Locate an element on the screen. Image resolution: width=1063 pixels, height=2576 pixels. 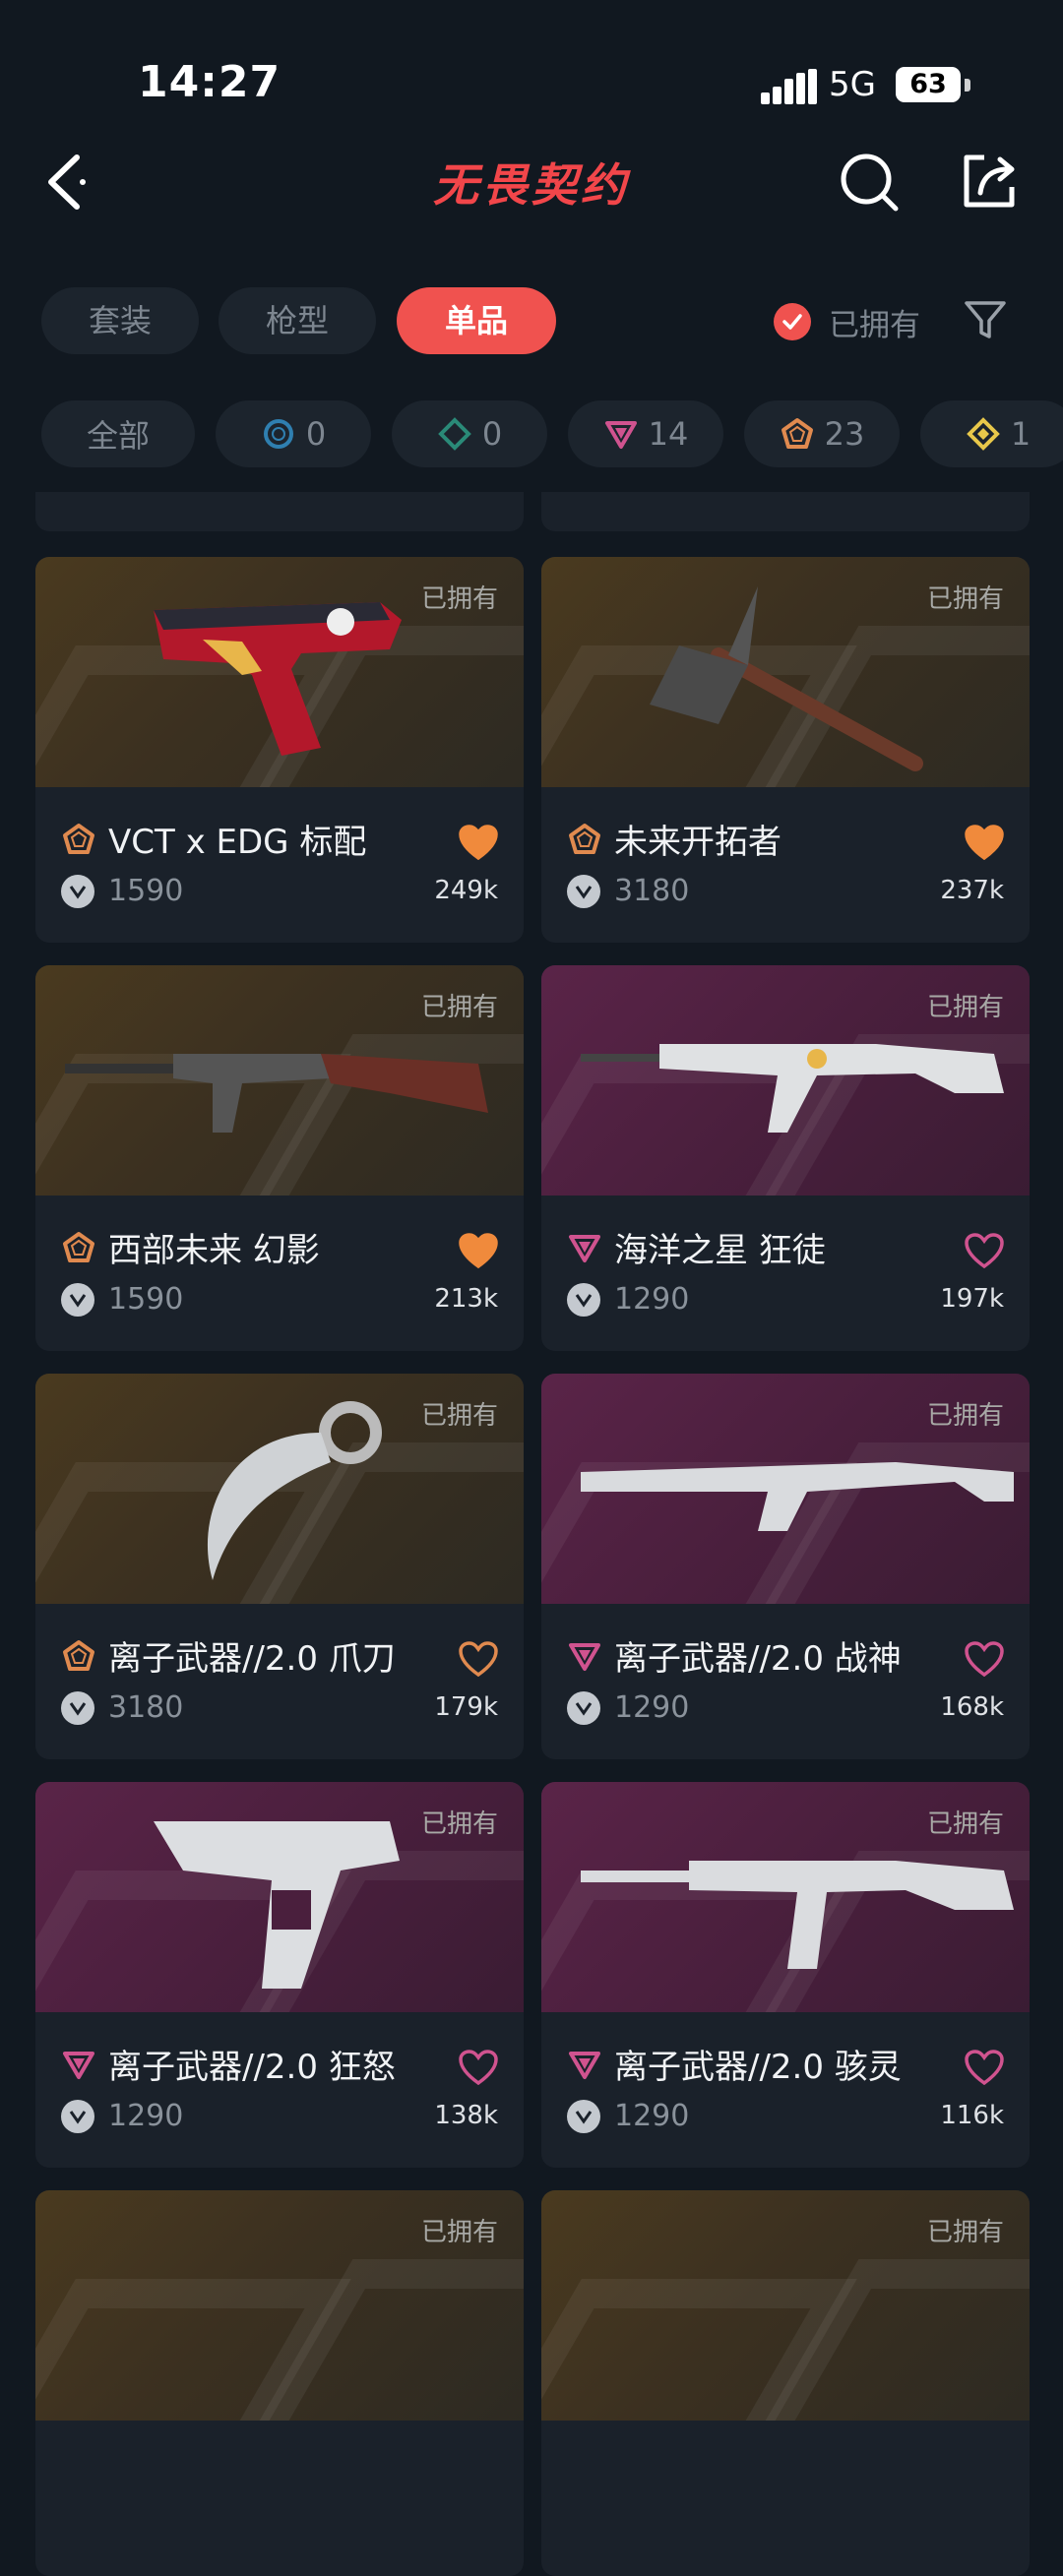
chip-ultra-tier: 1 is located at coordinates (991, 433).